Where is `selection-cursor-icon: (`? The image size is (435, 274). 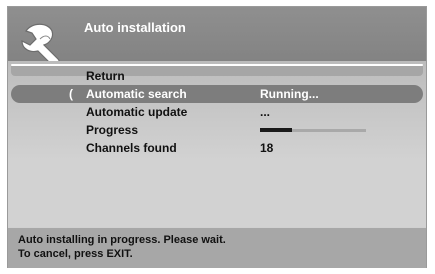
selection-cursor-icon: ( is located at coordinates (71, 94).